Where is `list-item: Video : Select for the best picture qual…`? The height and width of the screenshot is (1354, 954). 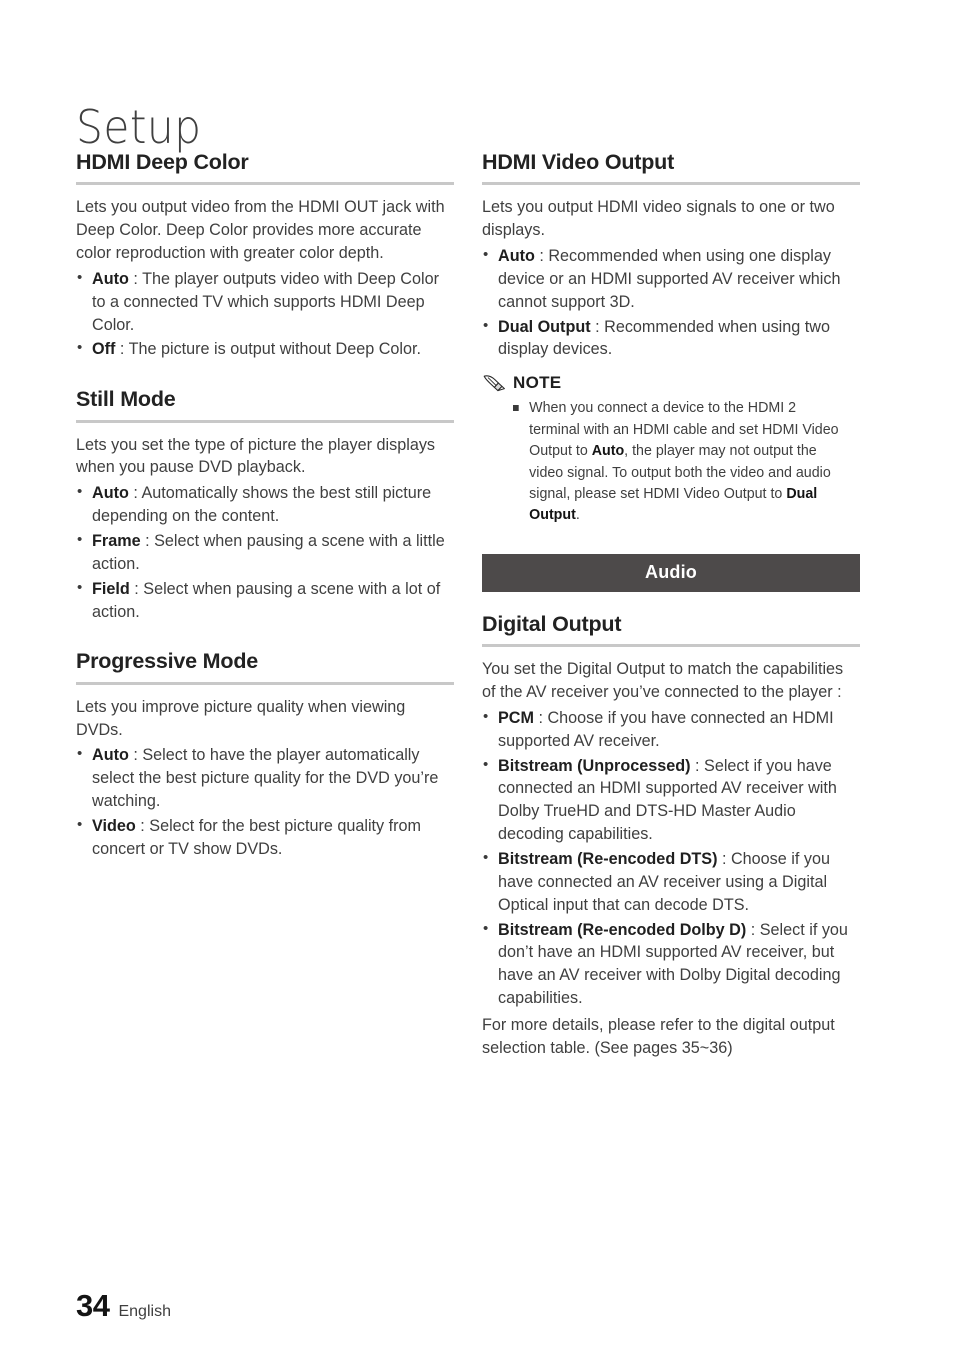 list-item: Video : Select for the best picture qual… is located at coordinates (265, 837).